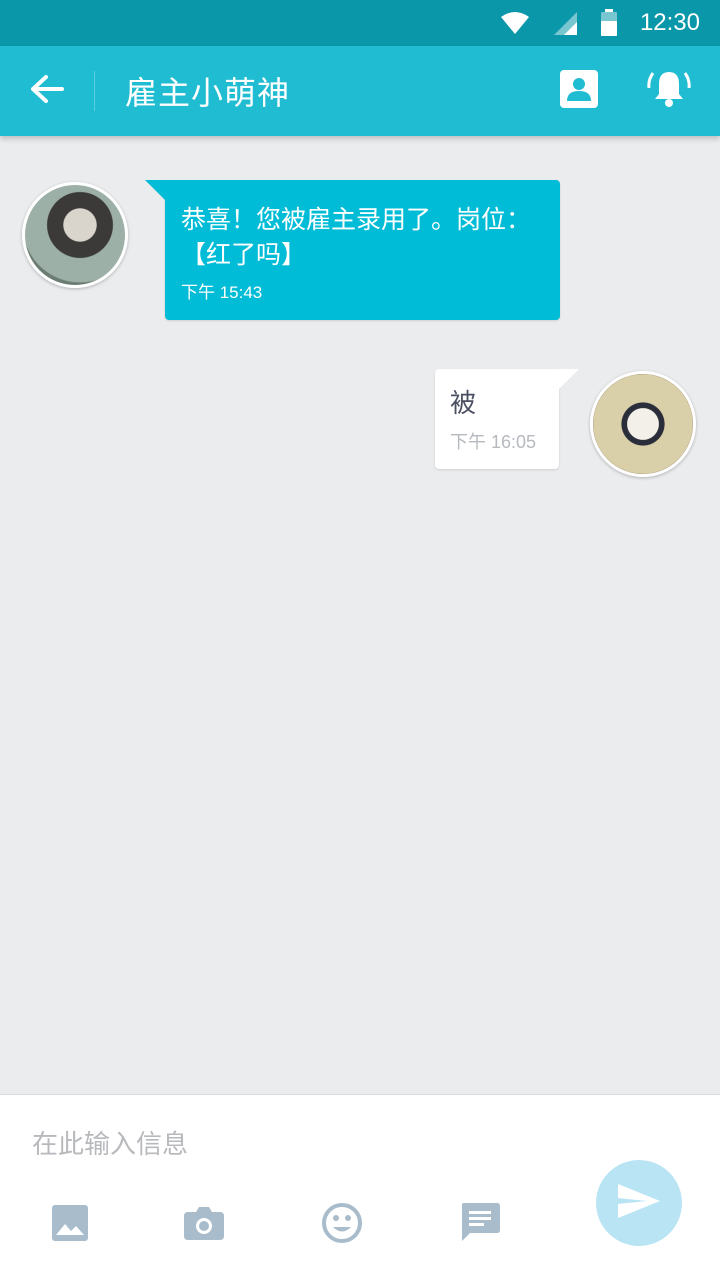 The height and width of the screenshot is (1280, 720). I want to click on contact-card-icon, so click(579, 91).